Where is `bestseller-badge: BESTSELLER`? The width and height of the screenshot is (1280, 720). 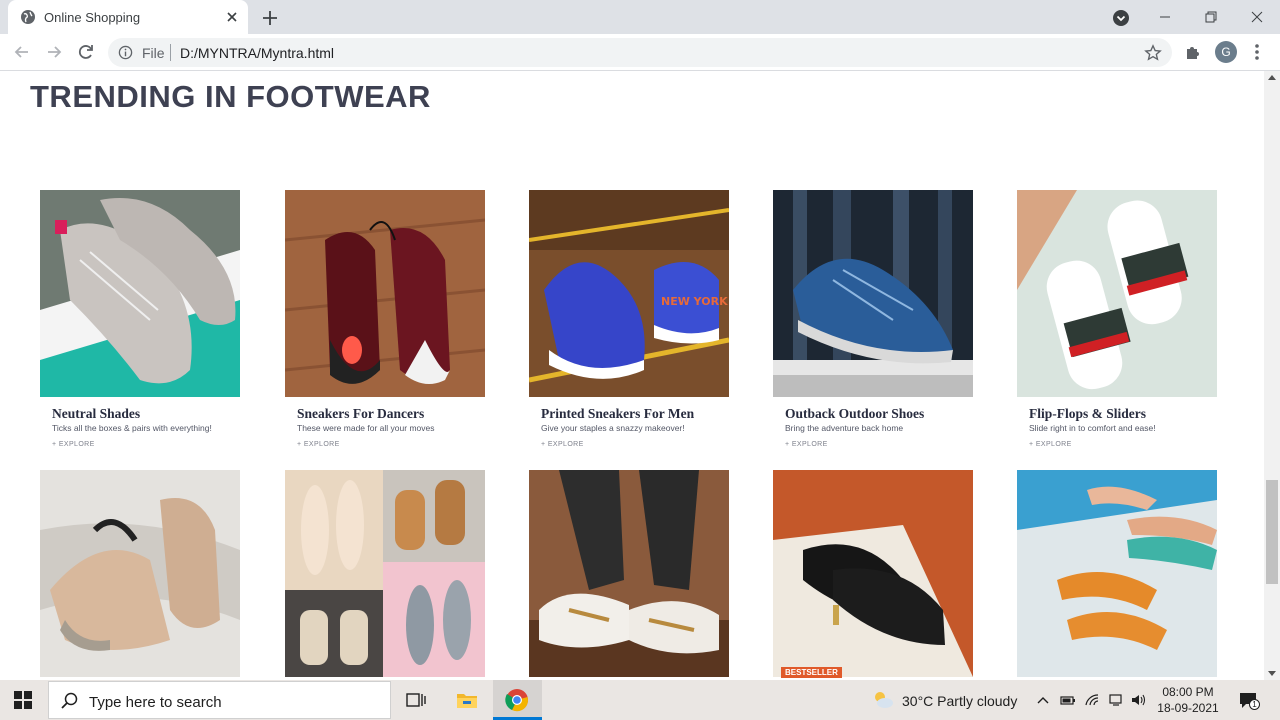 bestseller-badge: BESTSELLER is located at coordinates (811, 672).